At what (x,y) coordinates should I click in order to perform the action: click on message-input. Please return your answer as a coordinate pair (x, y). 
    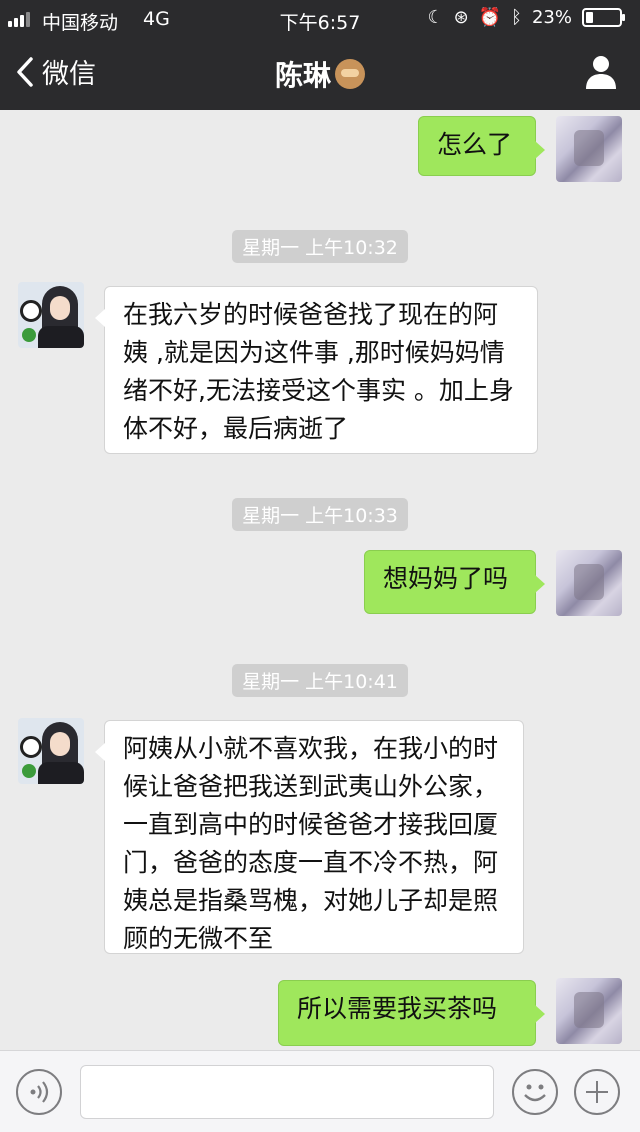
    Looking at the image, I should click on (287, 1092).